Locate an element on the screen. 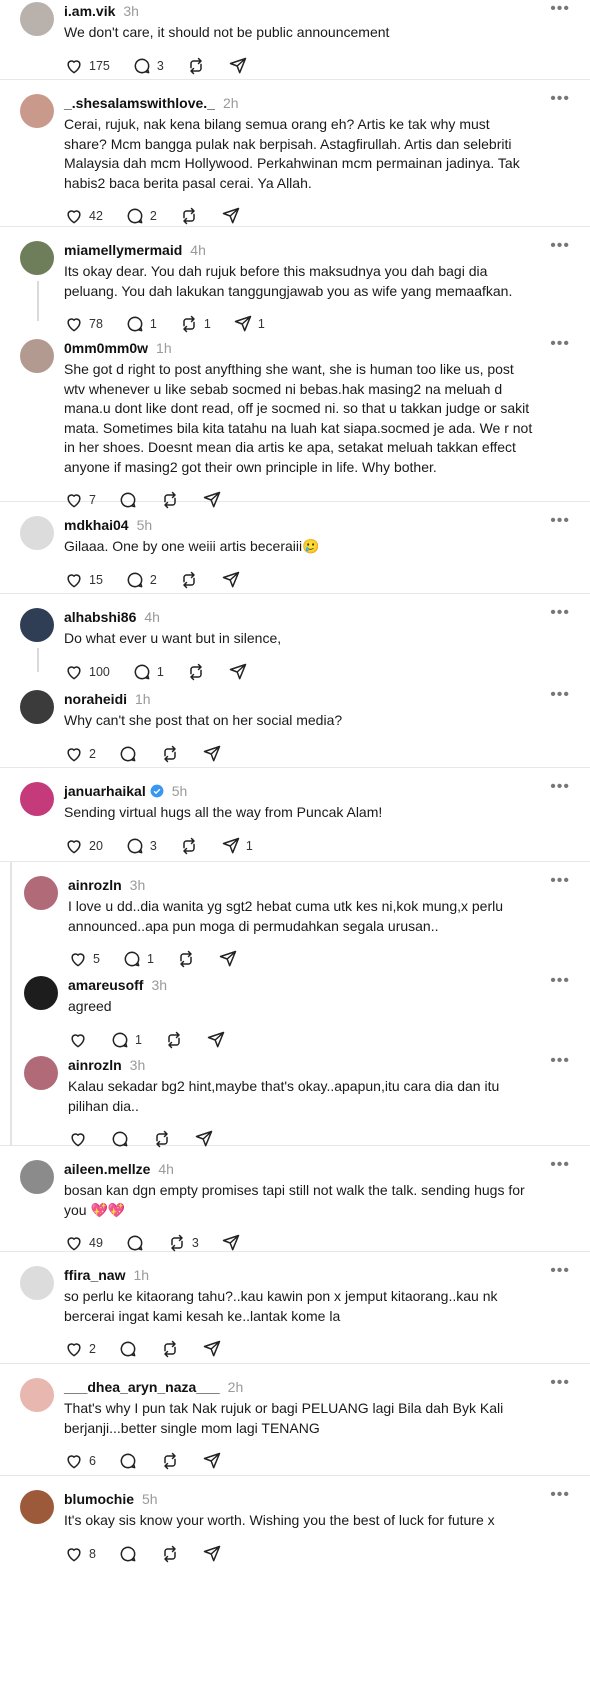 The image size is (590, 1707). like-button: 8 is located at coordinates (80, 1554).